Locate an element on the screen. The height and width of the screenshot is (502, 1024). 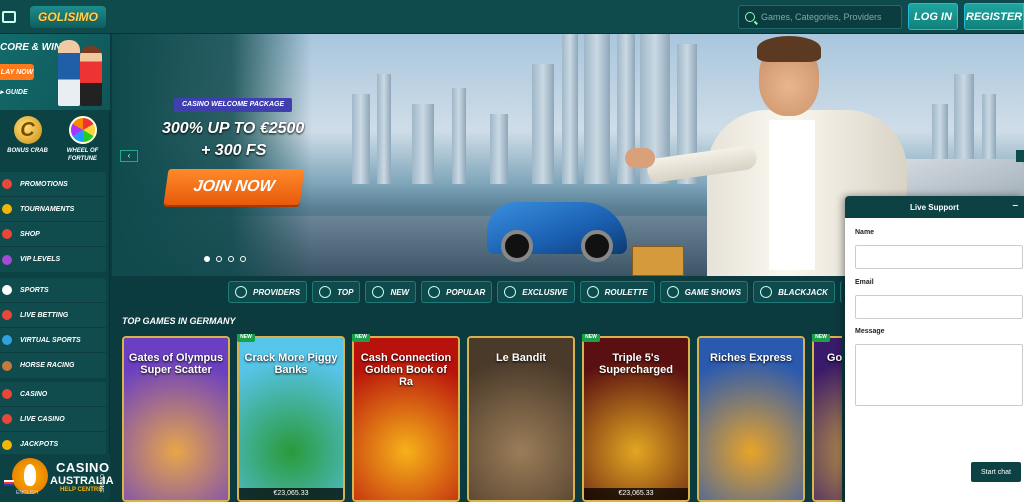
help-centre-link: HELP CENTRE is located at coordinates (81, 490).